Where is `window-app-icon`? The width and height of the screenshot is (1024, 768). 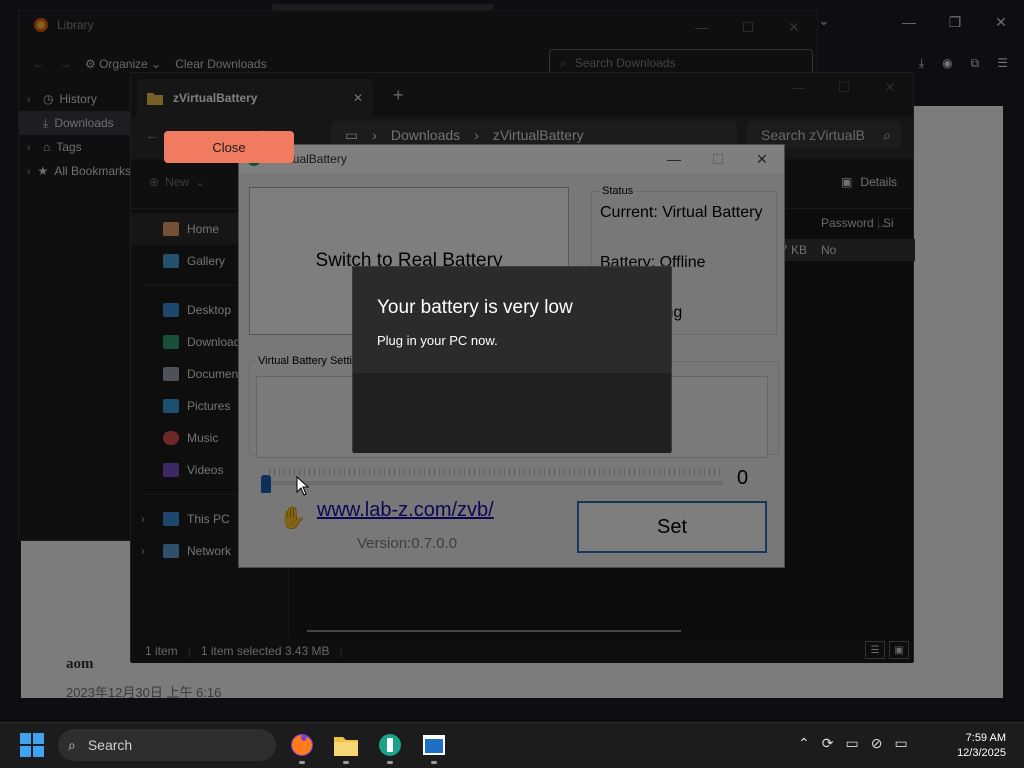
window-app-icon is located at coordinates (434, 745).